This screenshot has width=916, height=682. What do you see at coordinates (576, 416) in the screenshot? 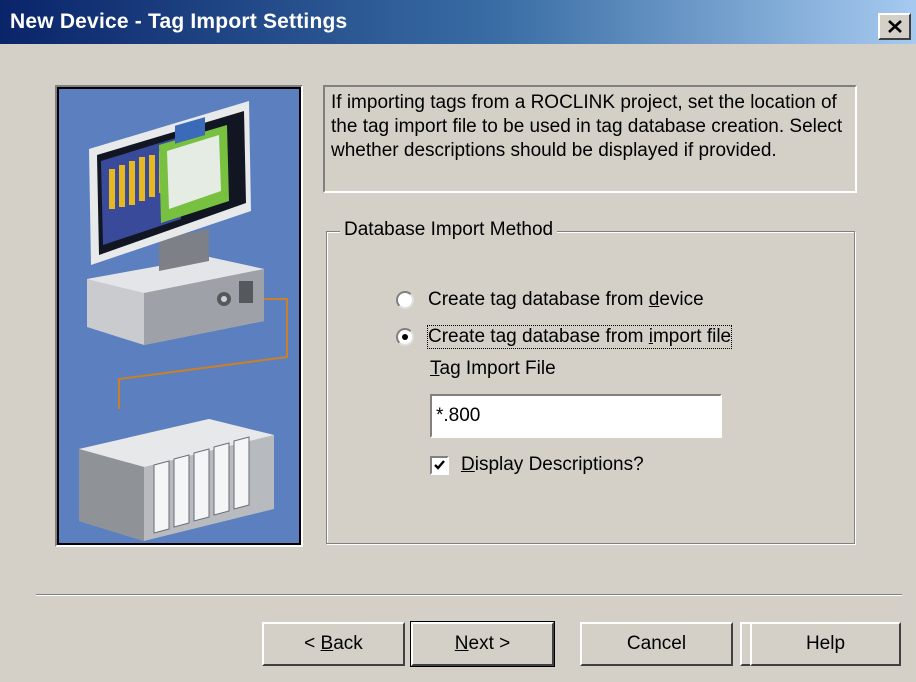
I see `tag-import-file-input` at bounding box center [576, 416].